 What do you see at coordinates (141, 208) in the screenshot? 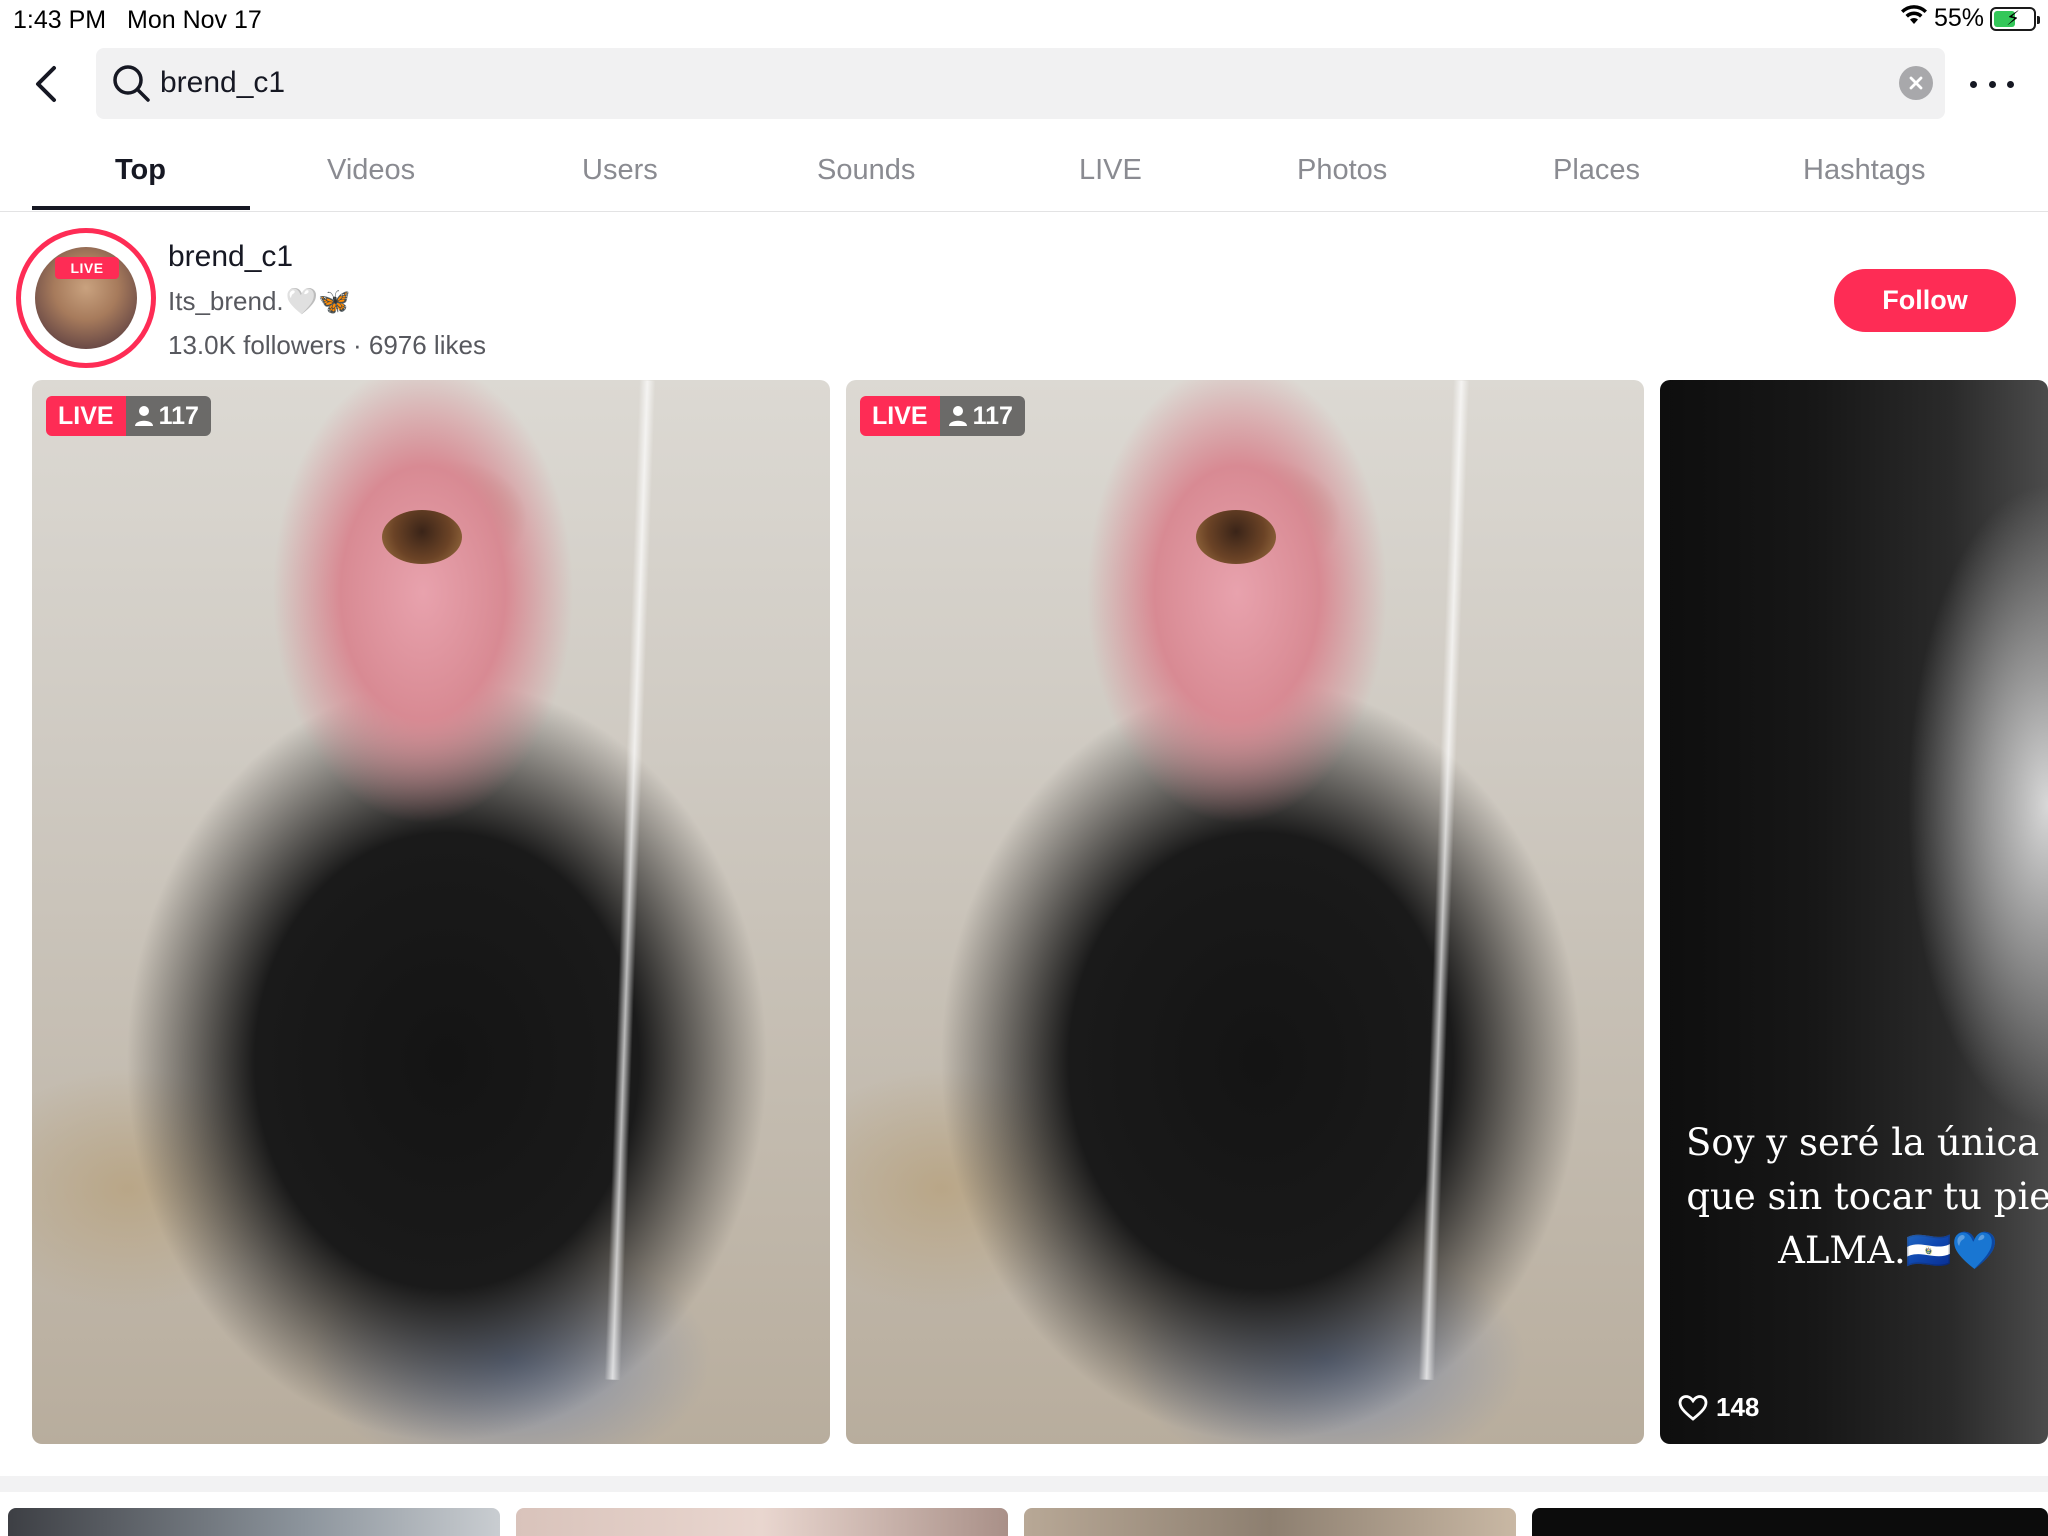
I see `active-tab-indicator` at bounding box center [141, 208].